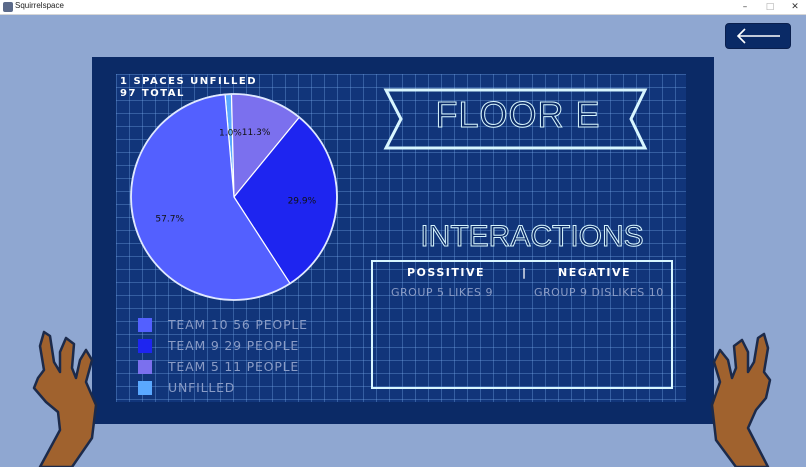 The image size is (806, 467). What do you see at coordinates (745, 7) in the screenshot?
I see `minimize-button: –` at bounding box center [745, 7].